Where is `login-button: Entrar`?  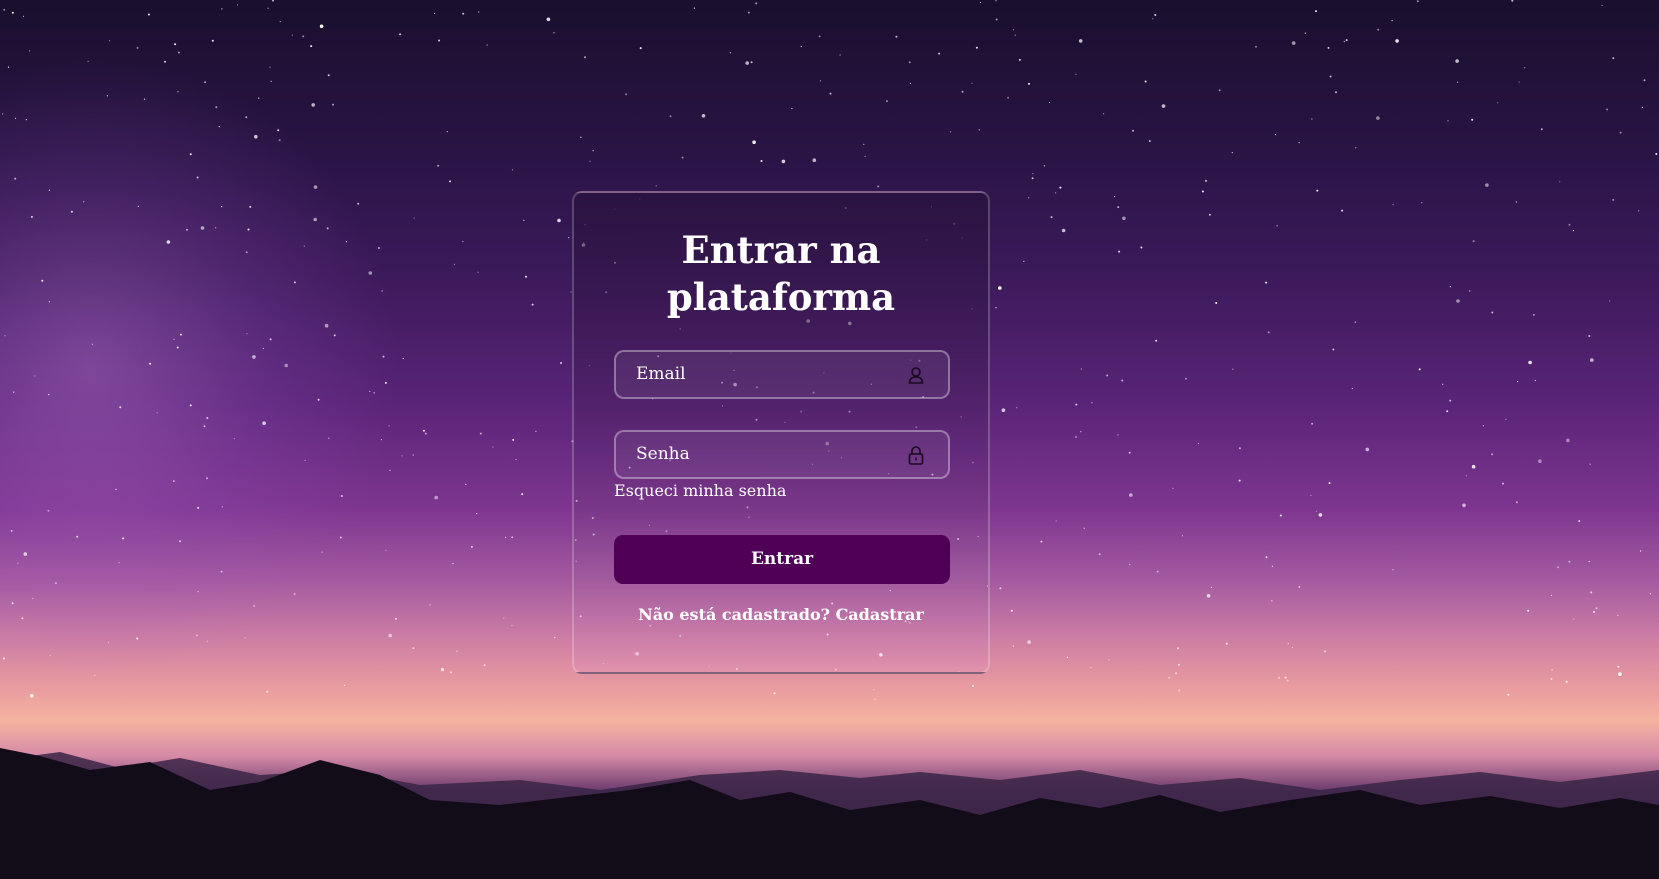 login-button: Entrar is located at coordinates (782, 559).